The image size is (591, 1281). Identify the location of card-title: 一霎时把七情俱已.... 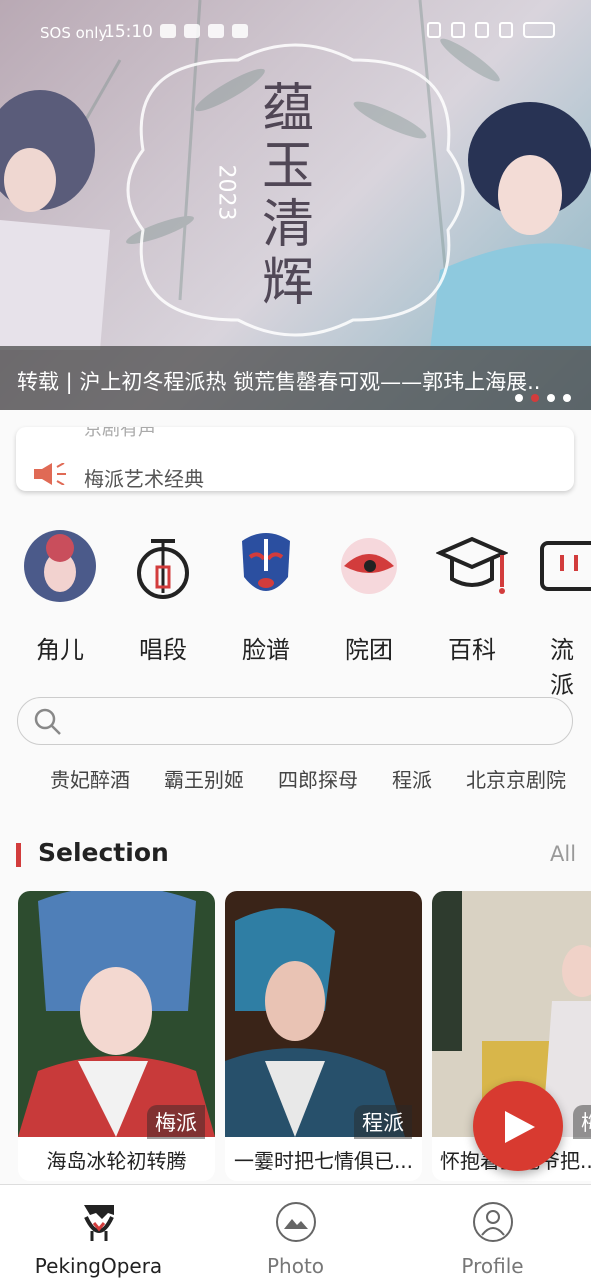
(323, 1161).